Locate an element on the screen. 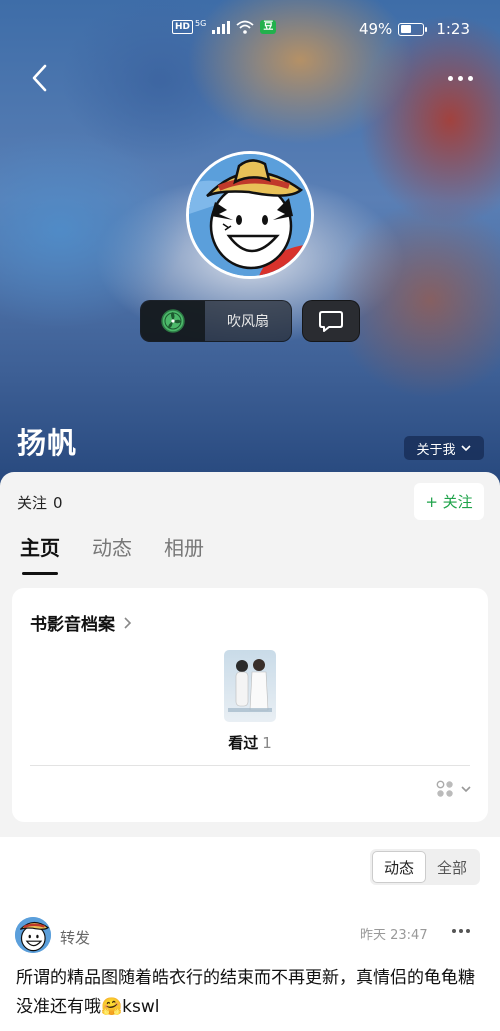 The image size is (500, 1031). following-count: 关注 0 is located at coordinates (40, 502).